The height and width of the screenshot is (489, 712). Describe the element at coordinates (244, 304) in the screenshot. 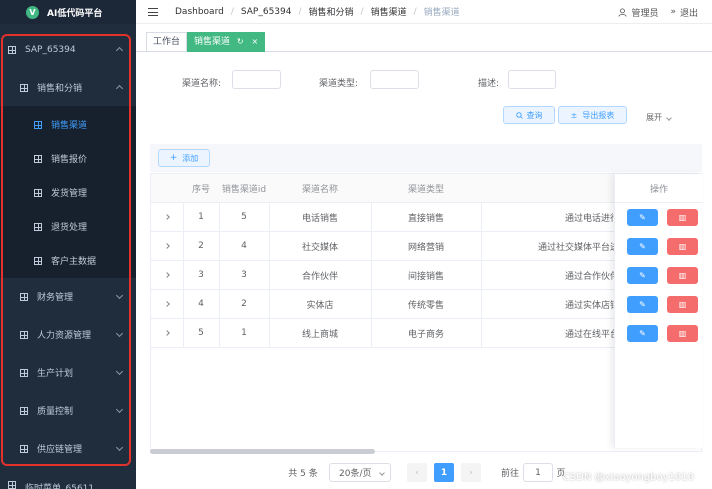

I see `cell-id: 2` at that location.